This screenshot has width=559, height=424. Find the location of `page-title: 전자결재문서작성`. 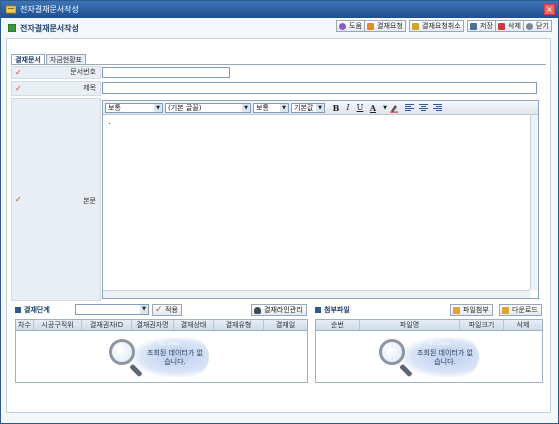

page-title: 전자결재문서작성 is located at coordinates (49, 28).